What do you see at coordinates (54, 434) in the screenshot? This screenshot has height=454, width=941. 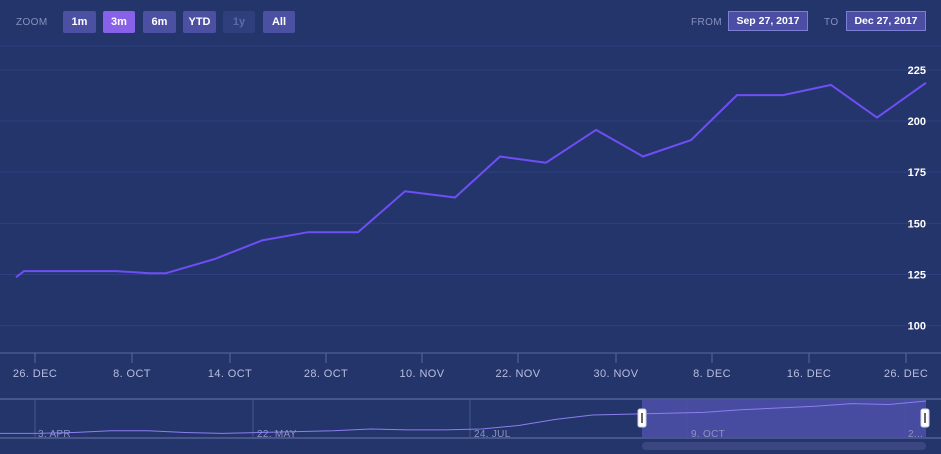 I see `navigator-tick-label: 3. APR` at bounding box center [54, 434].